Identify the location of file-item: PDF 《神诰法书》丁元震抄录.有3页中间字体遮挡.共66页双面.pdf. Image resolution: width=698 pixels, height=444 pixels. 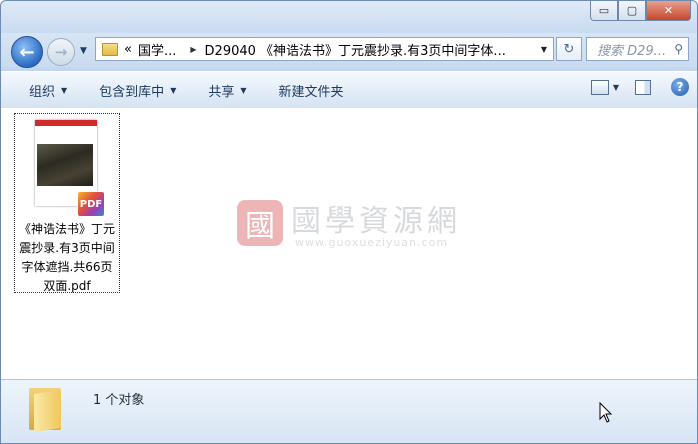
(67, 203).